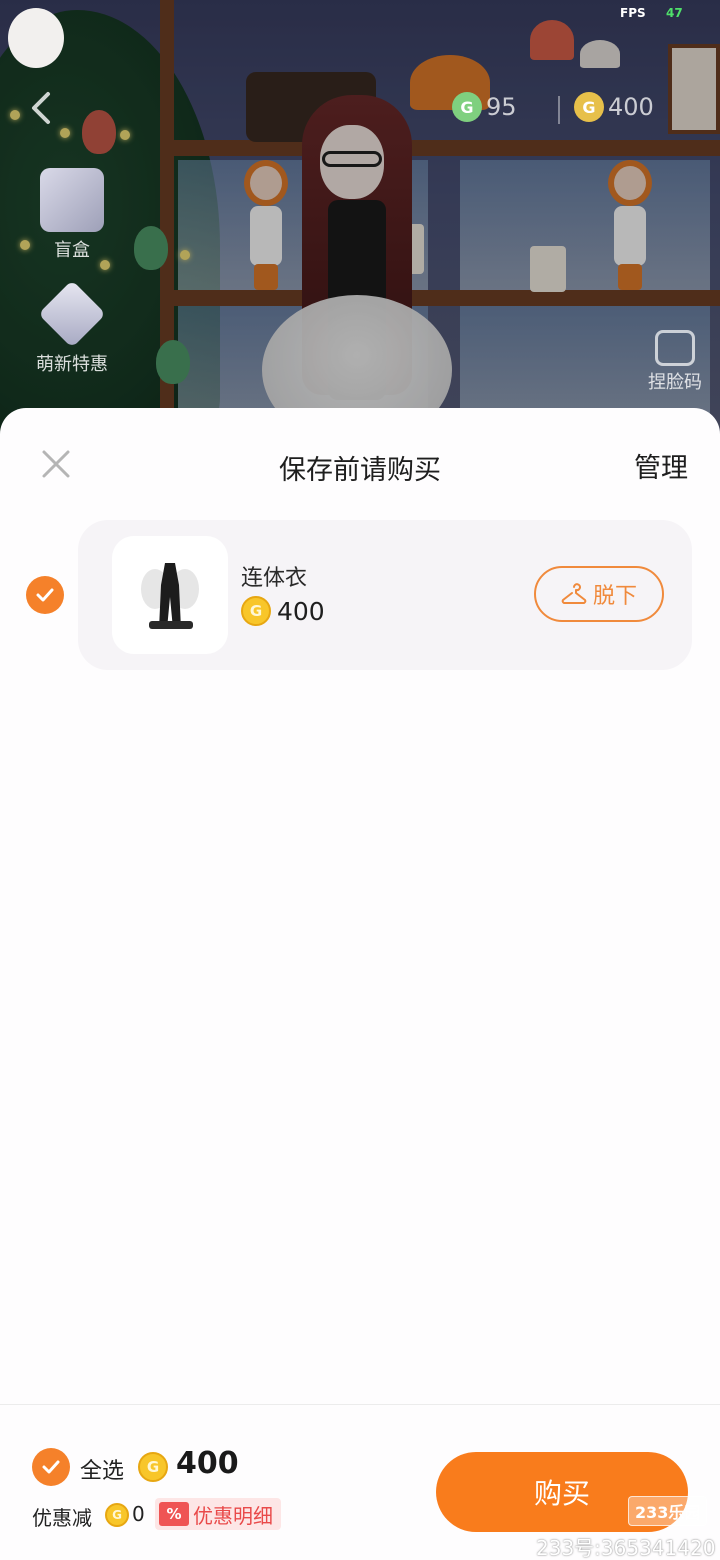 Image resolution: width=720 pixels, height=1560 pixels. Describe the element at coordinates (36, 38) in the screenshot. I see `deer-mascot-icon` at that location.